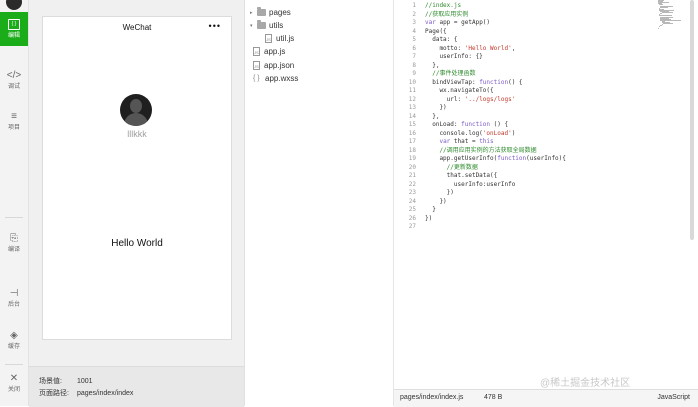 The height and width of the screenshot is (407, 698). What do you see at coordinates (540, 159) in the screenshot?
I see `code-line: app.getUserInfo(function(userInfo){` at bounding box center [540, 159].